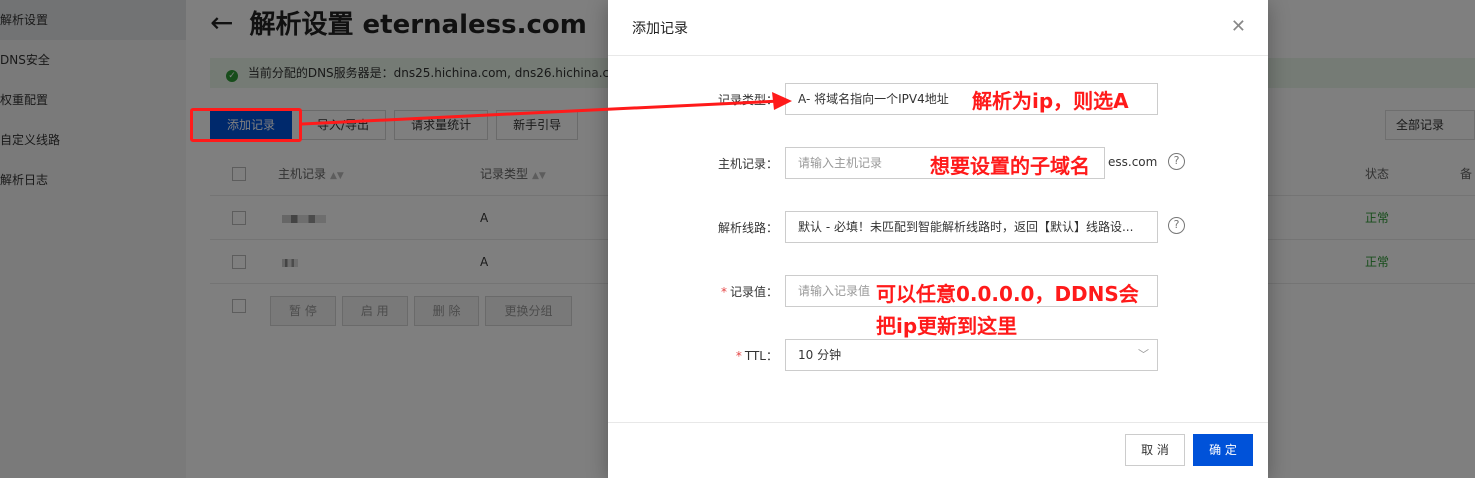  What do you see at coordinates (947, 326) in the screenshot?
I see `annotation-ddns-line2: 把ip更新到这里` at bounding box center [947, 326].